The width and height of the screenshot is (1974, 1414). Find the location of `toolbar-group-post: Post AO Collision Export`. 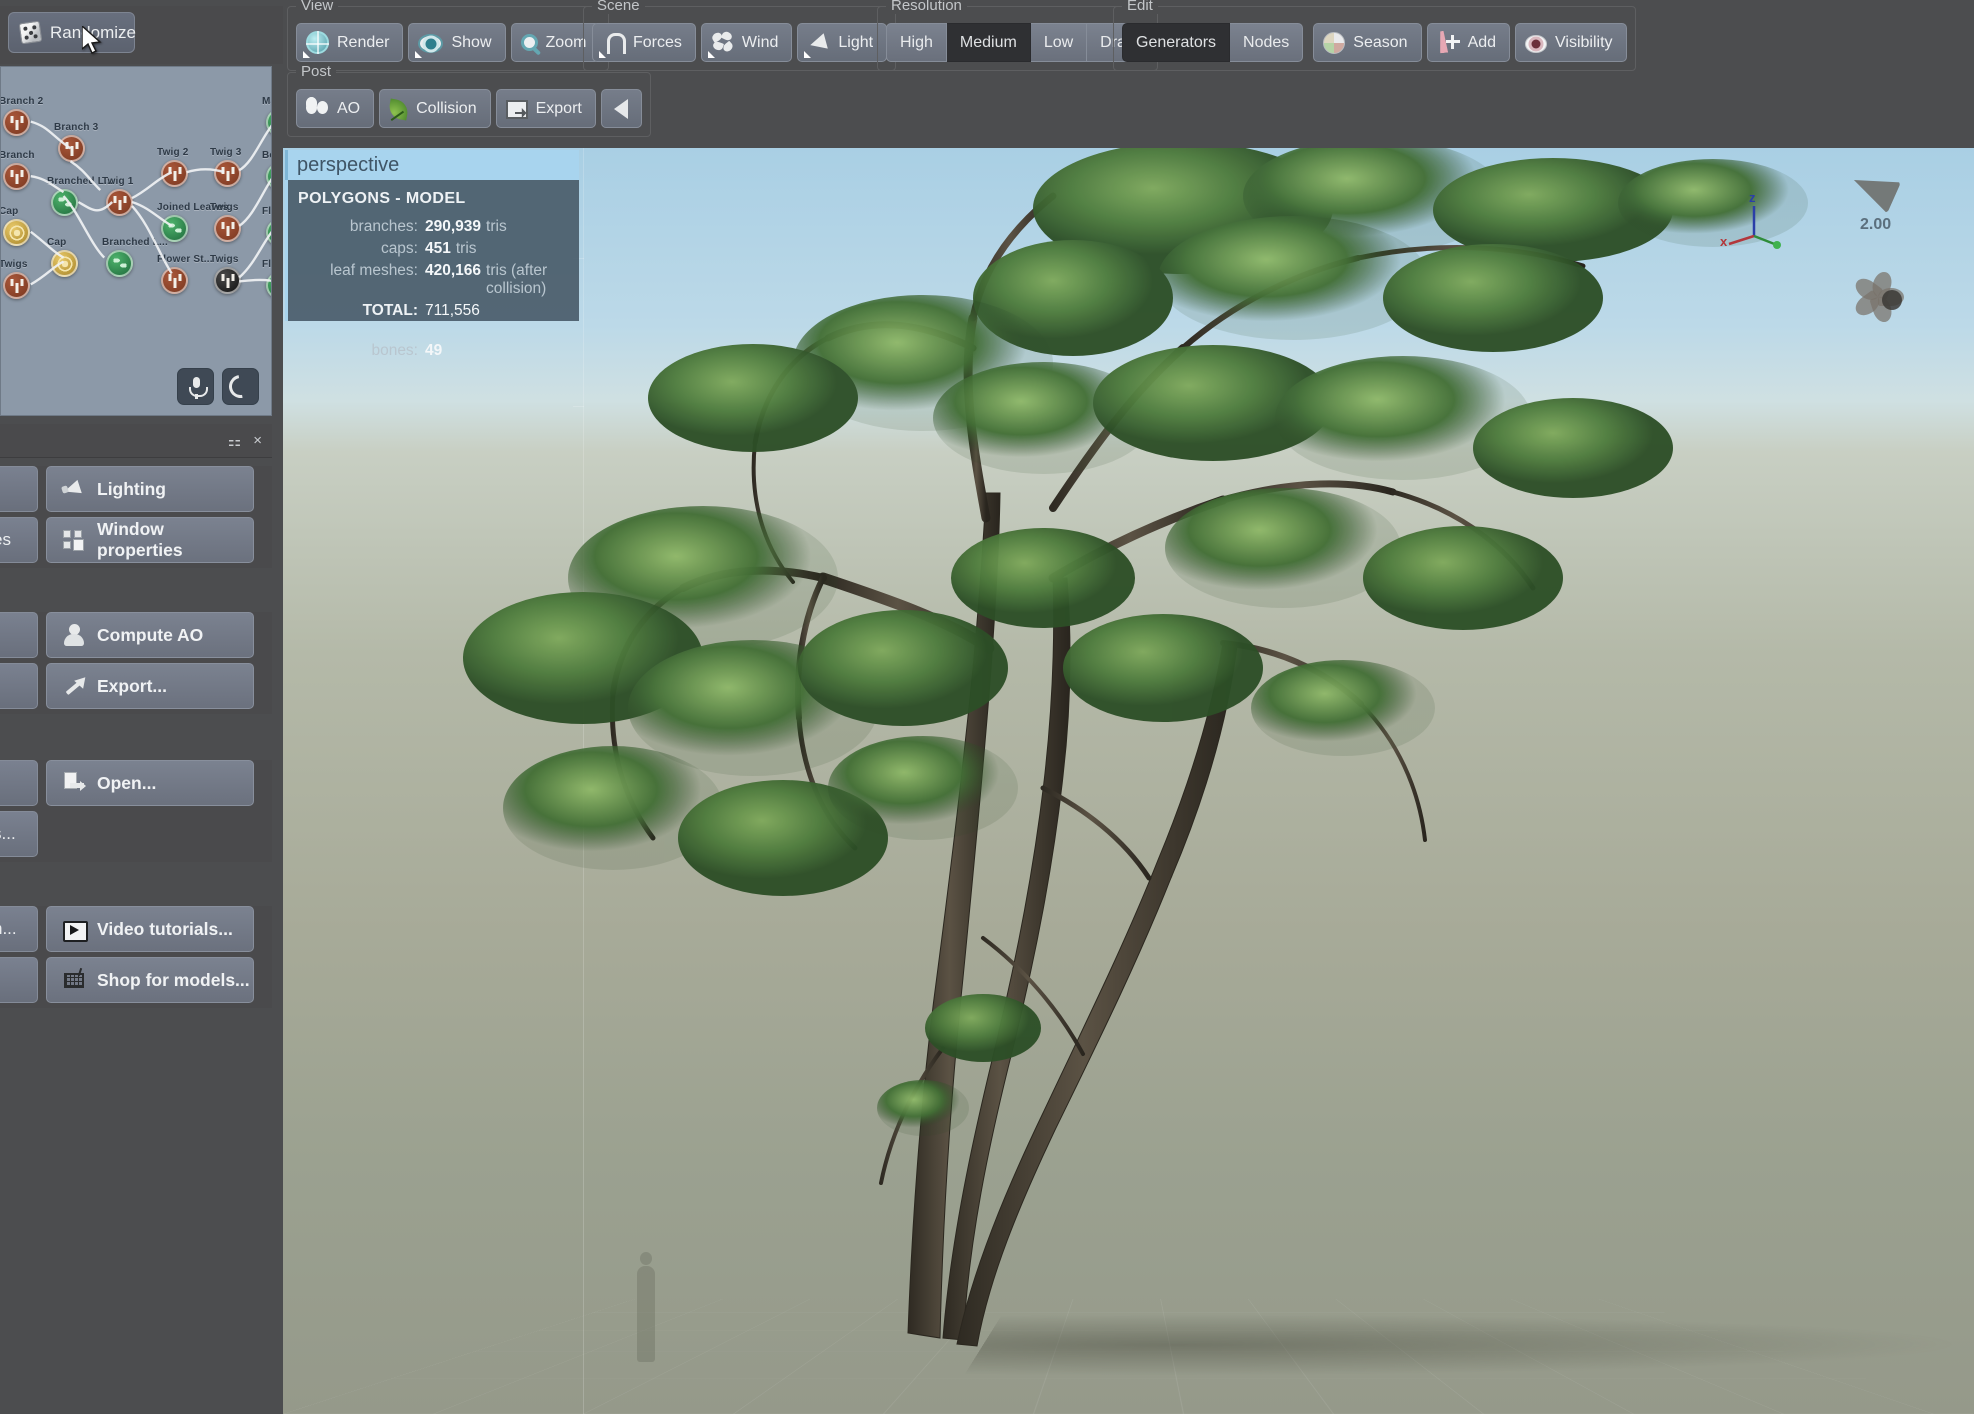

toolbar-group-post: Post AO Collision Export is located at coordinates (469, 100).